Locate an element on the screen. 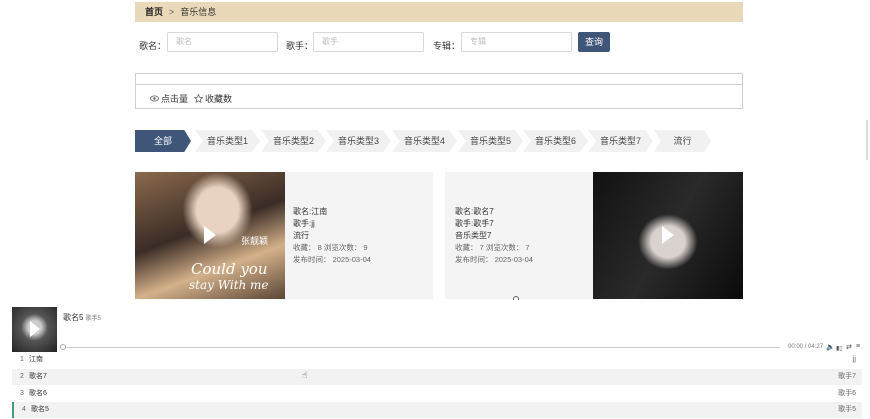 The image size is (870, 419). track-artist: 歌手6 is located at coordinates (847, 393).